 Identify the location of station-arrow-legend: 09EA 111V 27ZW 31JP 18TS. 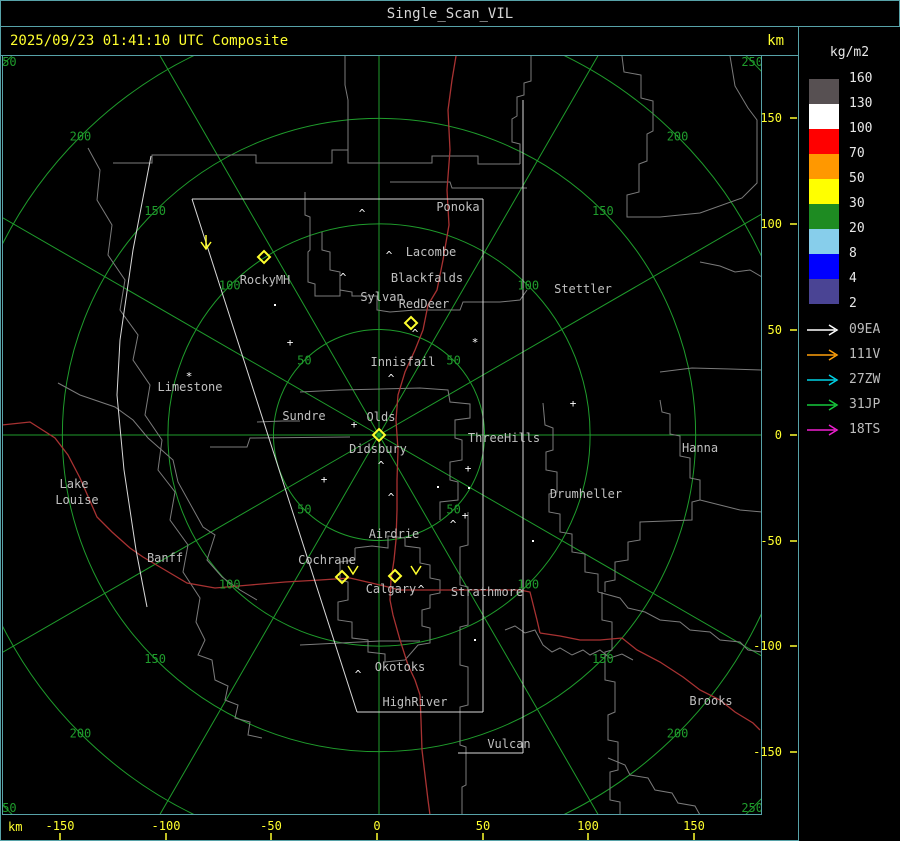
(852, 379).